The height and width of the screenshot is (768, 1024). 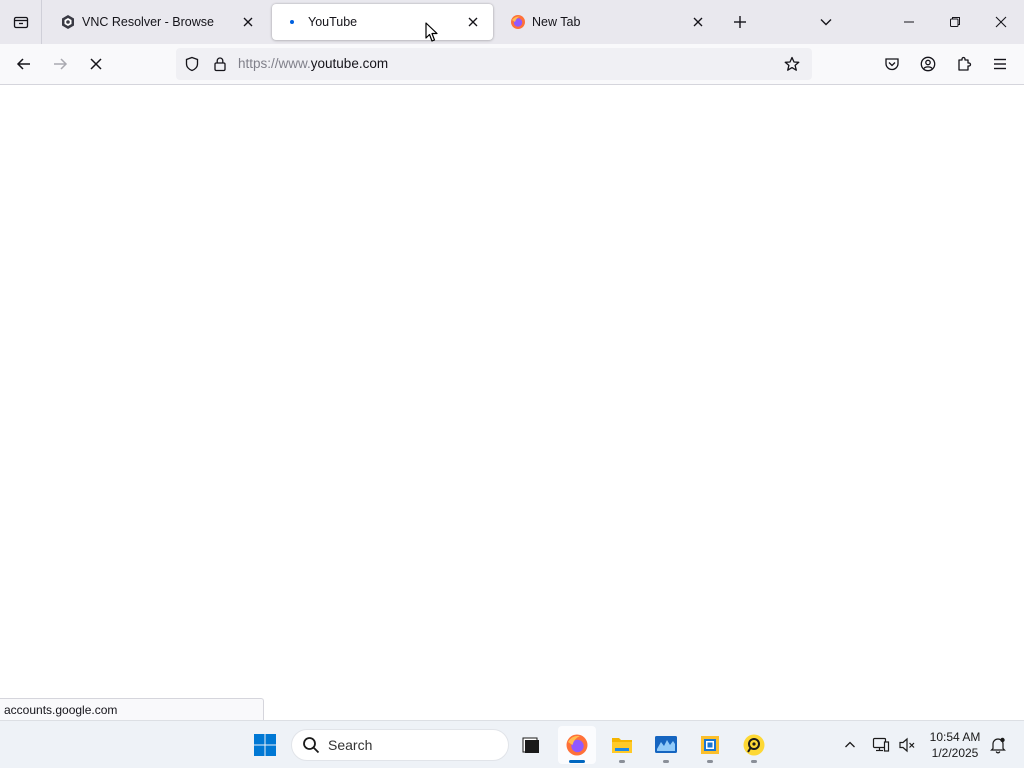 What do you see at coordinates (350, 745) in the screenshot?
I see `search-placeholder: Search` at bounding box center [350, 745].